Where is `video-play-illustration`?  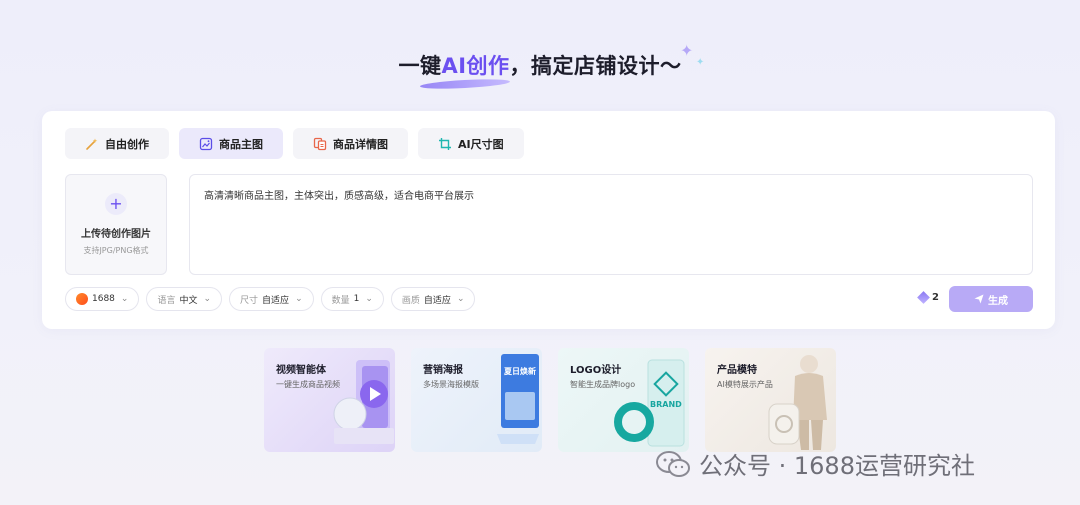 video-play-illustration is located at coordinates (363, 402).